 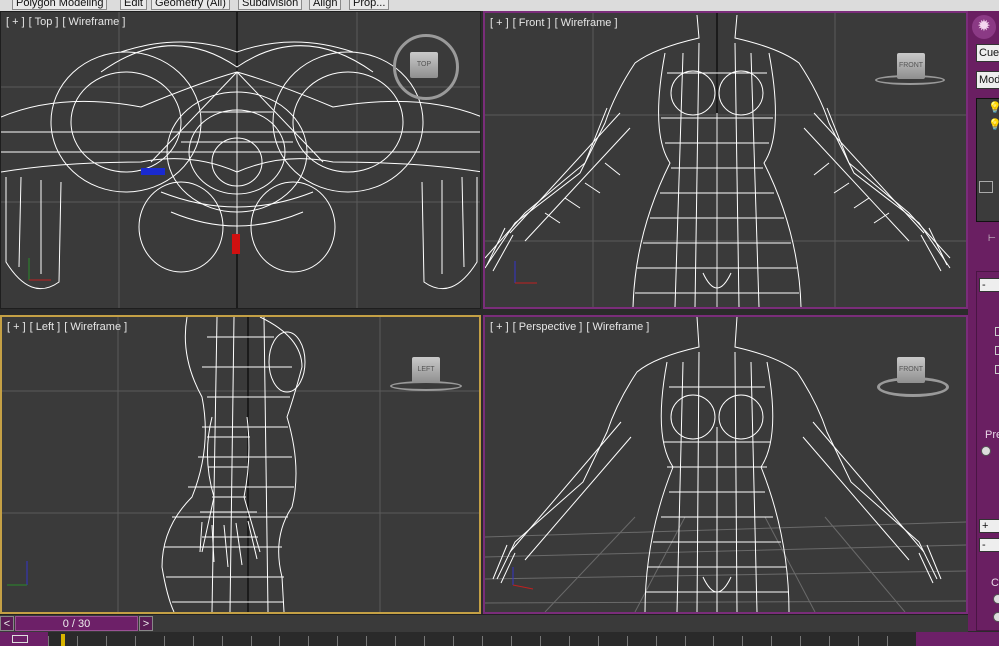 What do you see at coordinates (996, 599) in the screenshot?
I see `co-radio` at bounding box center [996, 599].